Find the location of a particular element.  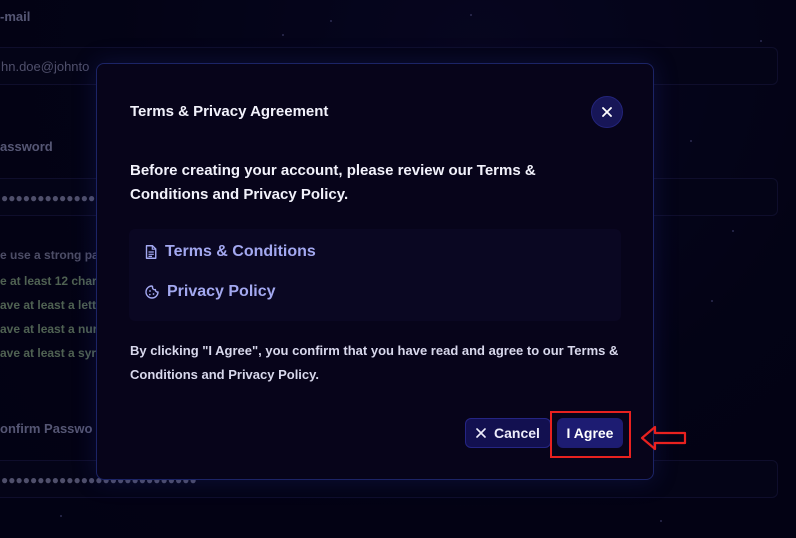

terms-conditions-link: Terms & Conditions is located at coordinates (230, 252).